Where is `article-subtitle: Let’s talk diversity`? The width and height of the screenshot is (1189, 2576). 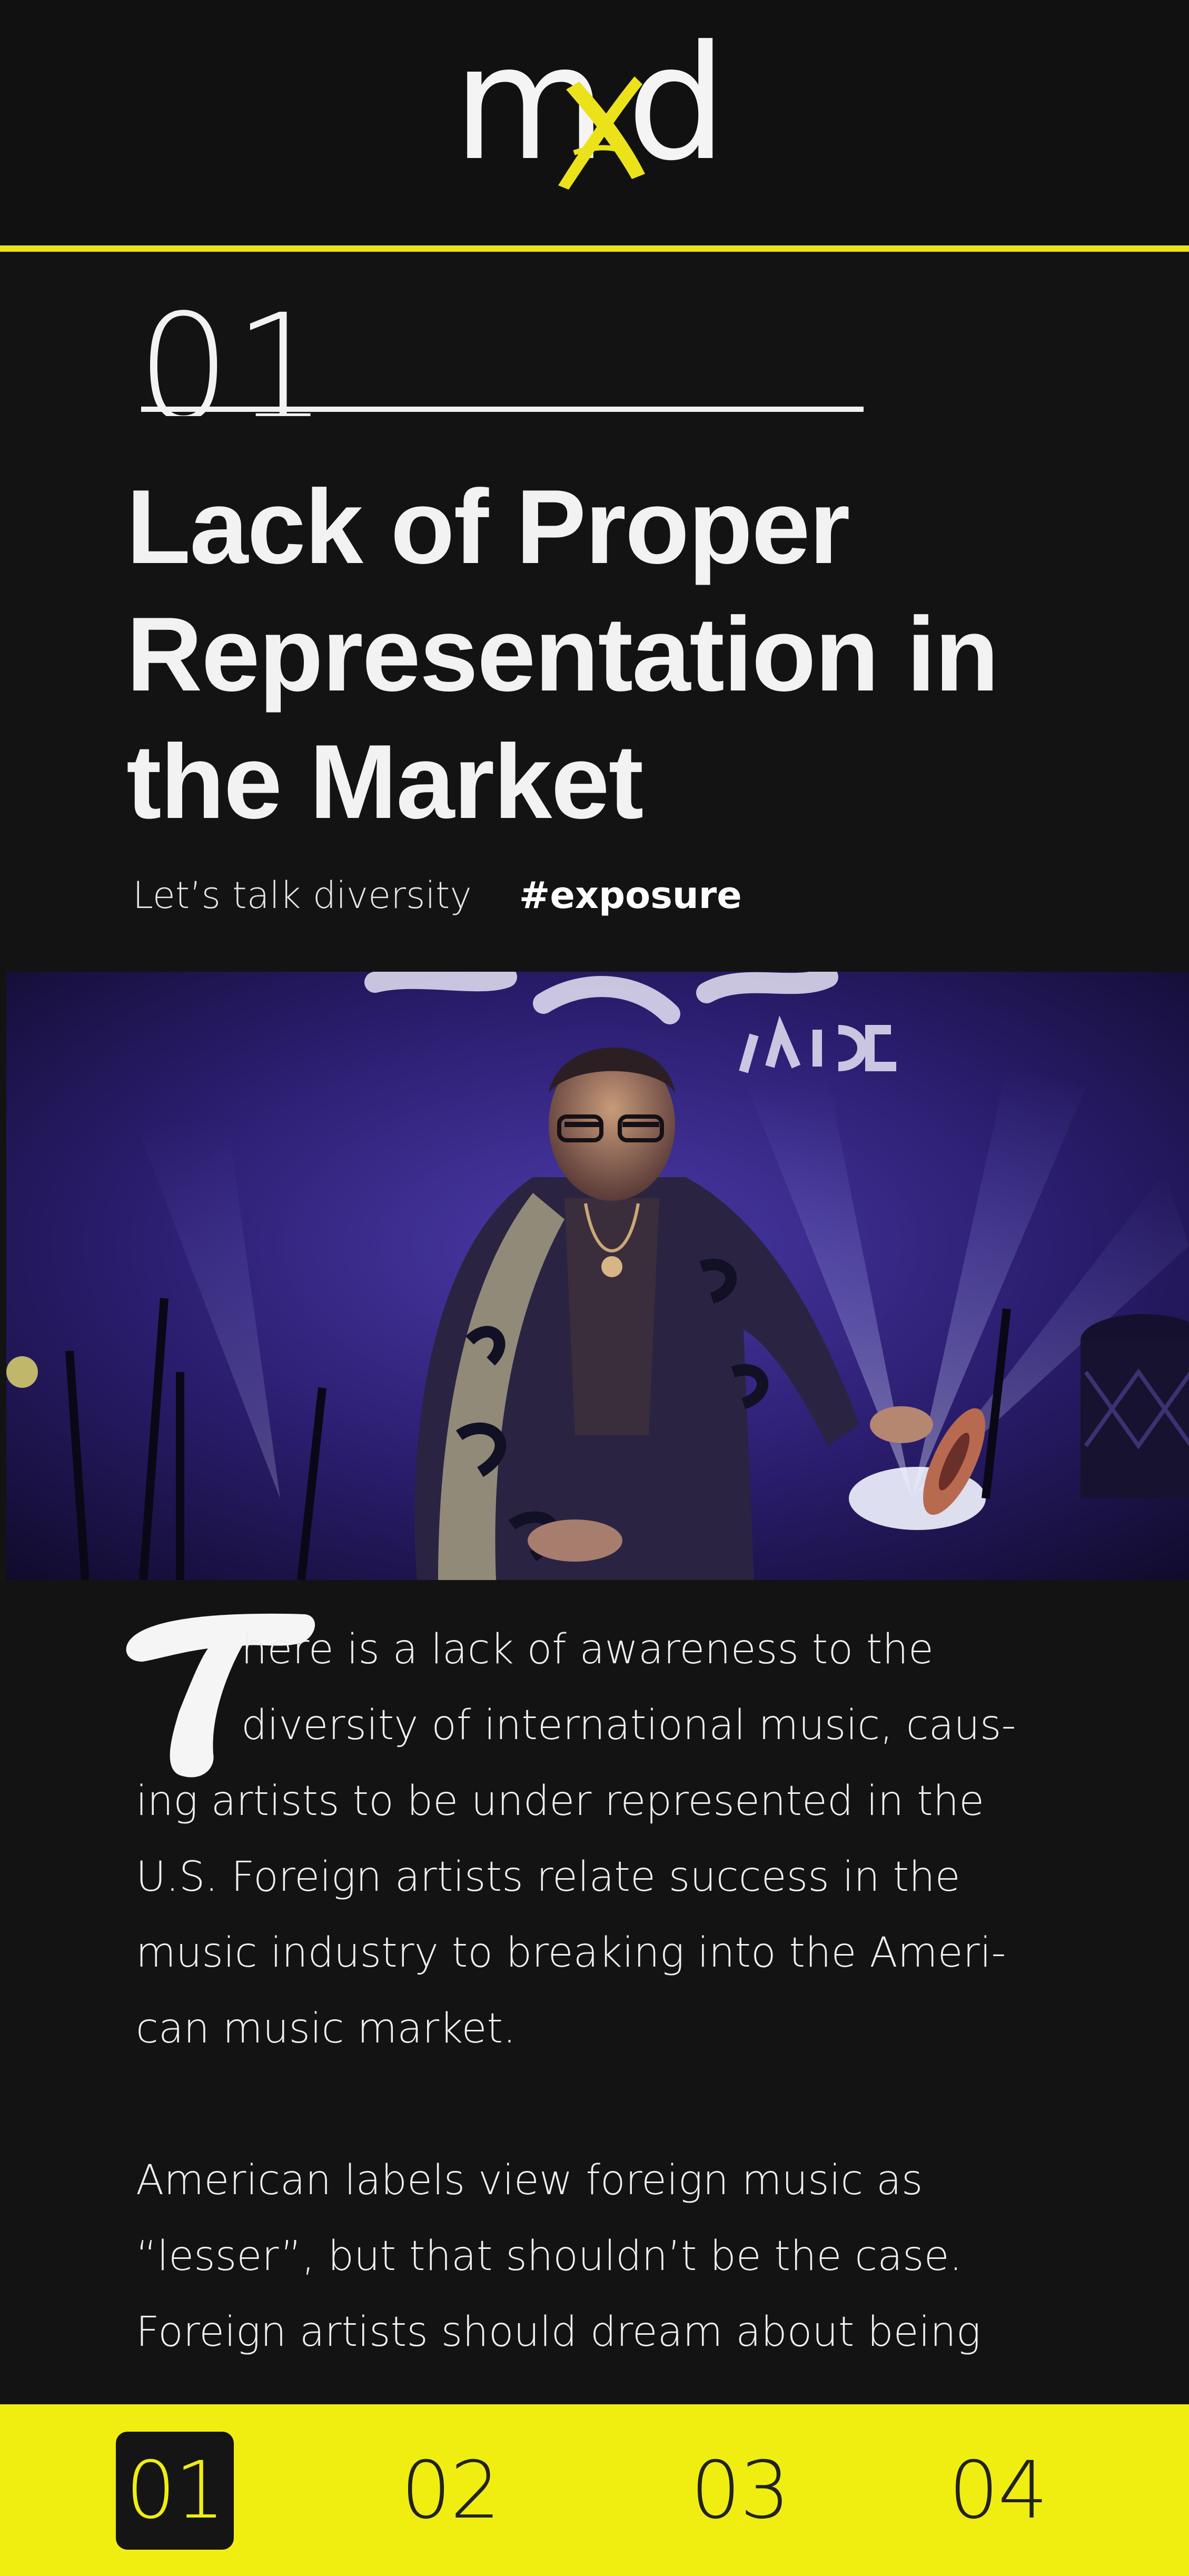 article-subtitle: Let’s talk diversity is located at coordinates (302, 895).